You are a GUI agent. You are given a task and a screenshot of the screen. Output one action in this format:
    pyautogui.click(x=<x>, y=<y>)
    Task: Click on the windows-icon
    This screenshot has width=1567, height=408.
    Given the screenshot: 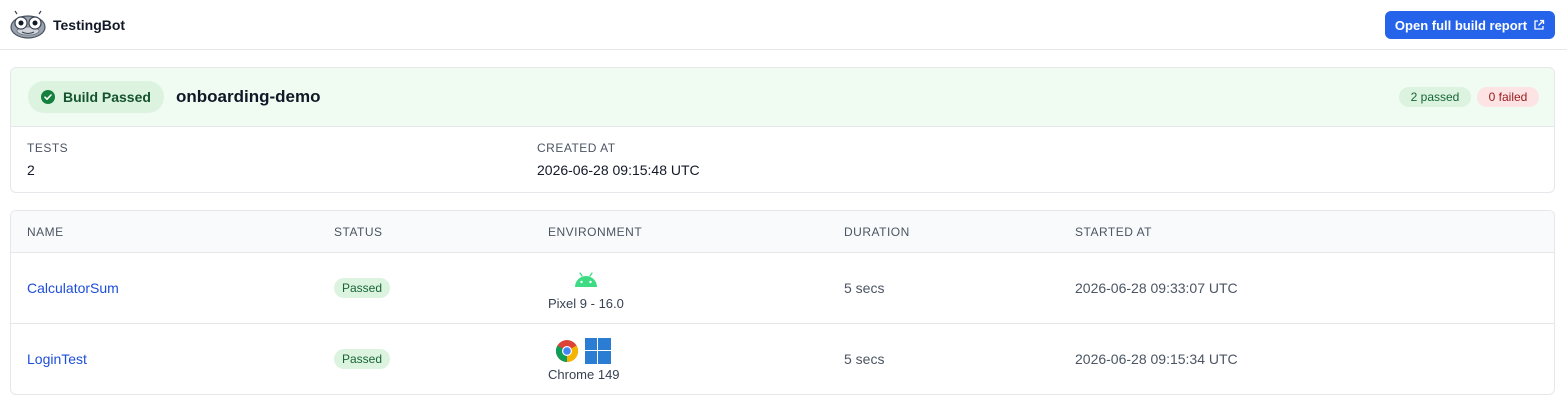 What is the action you would take?
    pyautogui.click(x=598, y=351)
    